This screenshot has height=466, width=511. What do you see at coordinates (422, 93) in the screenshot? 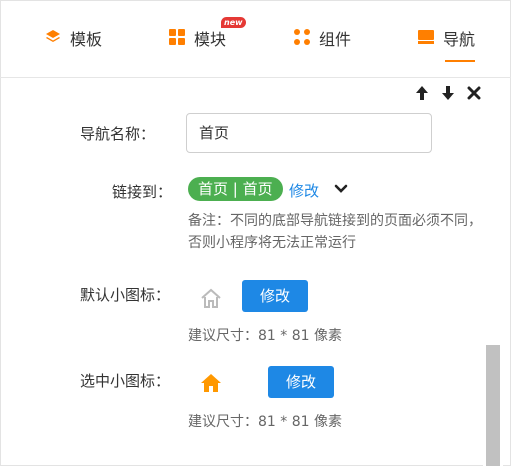
I see `up-arrow-icon` at bounding box center [422, 93].